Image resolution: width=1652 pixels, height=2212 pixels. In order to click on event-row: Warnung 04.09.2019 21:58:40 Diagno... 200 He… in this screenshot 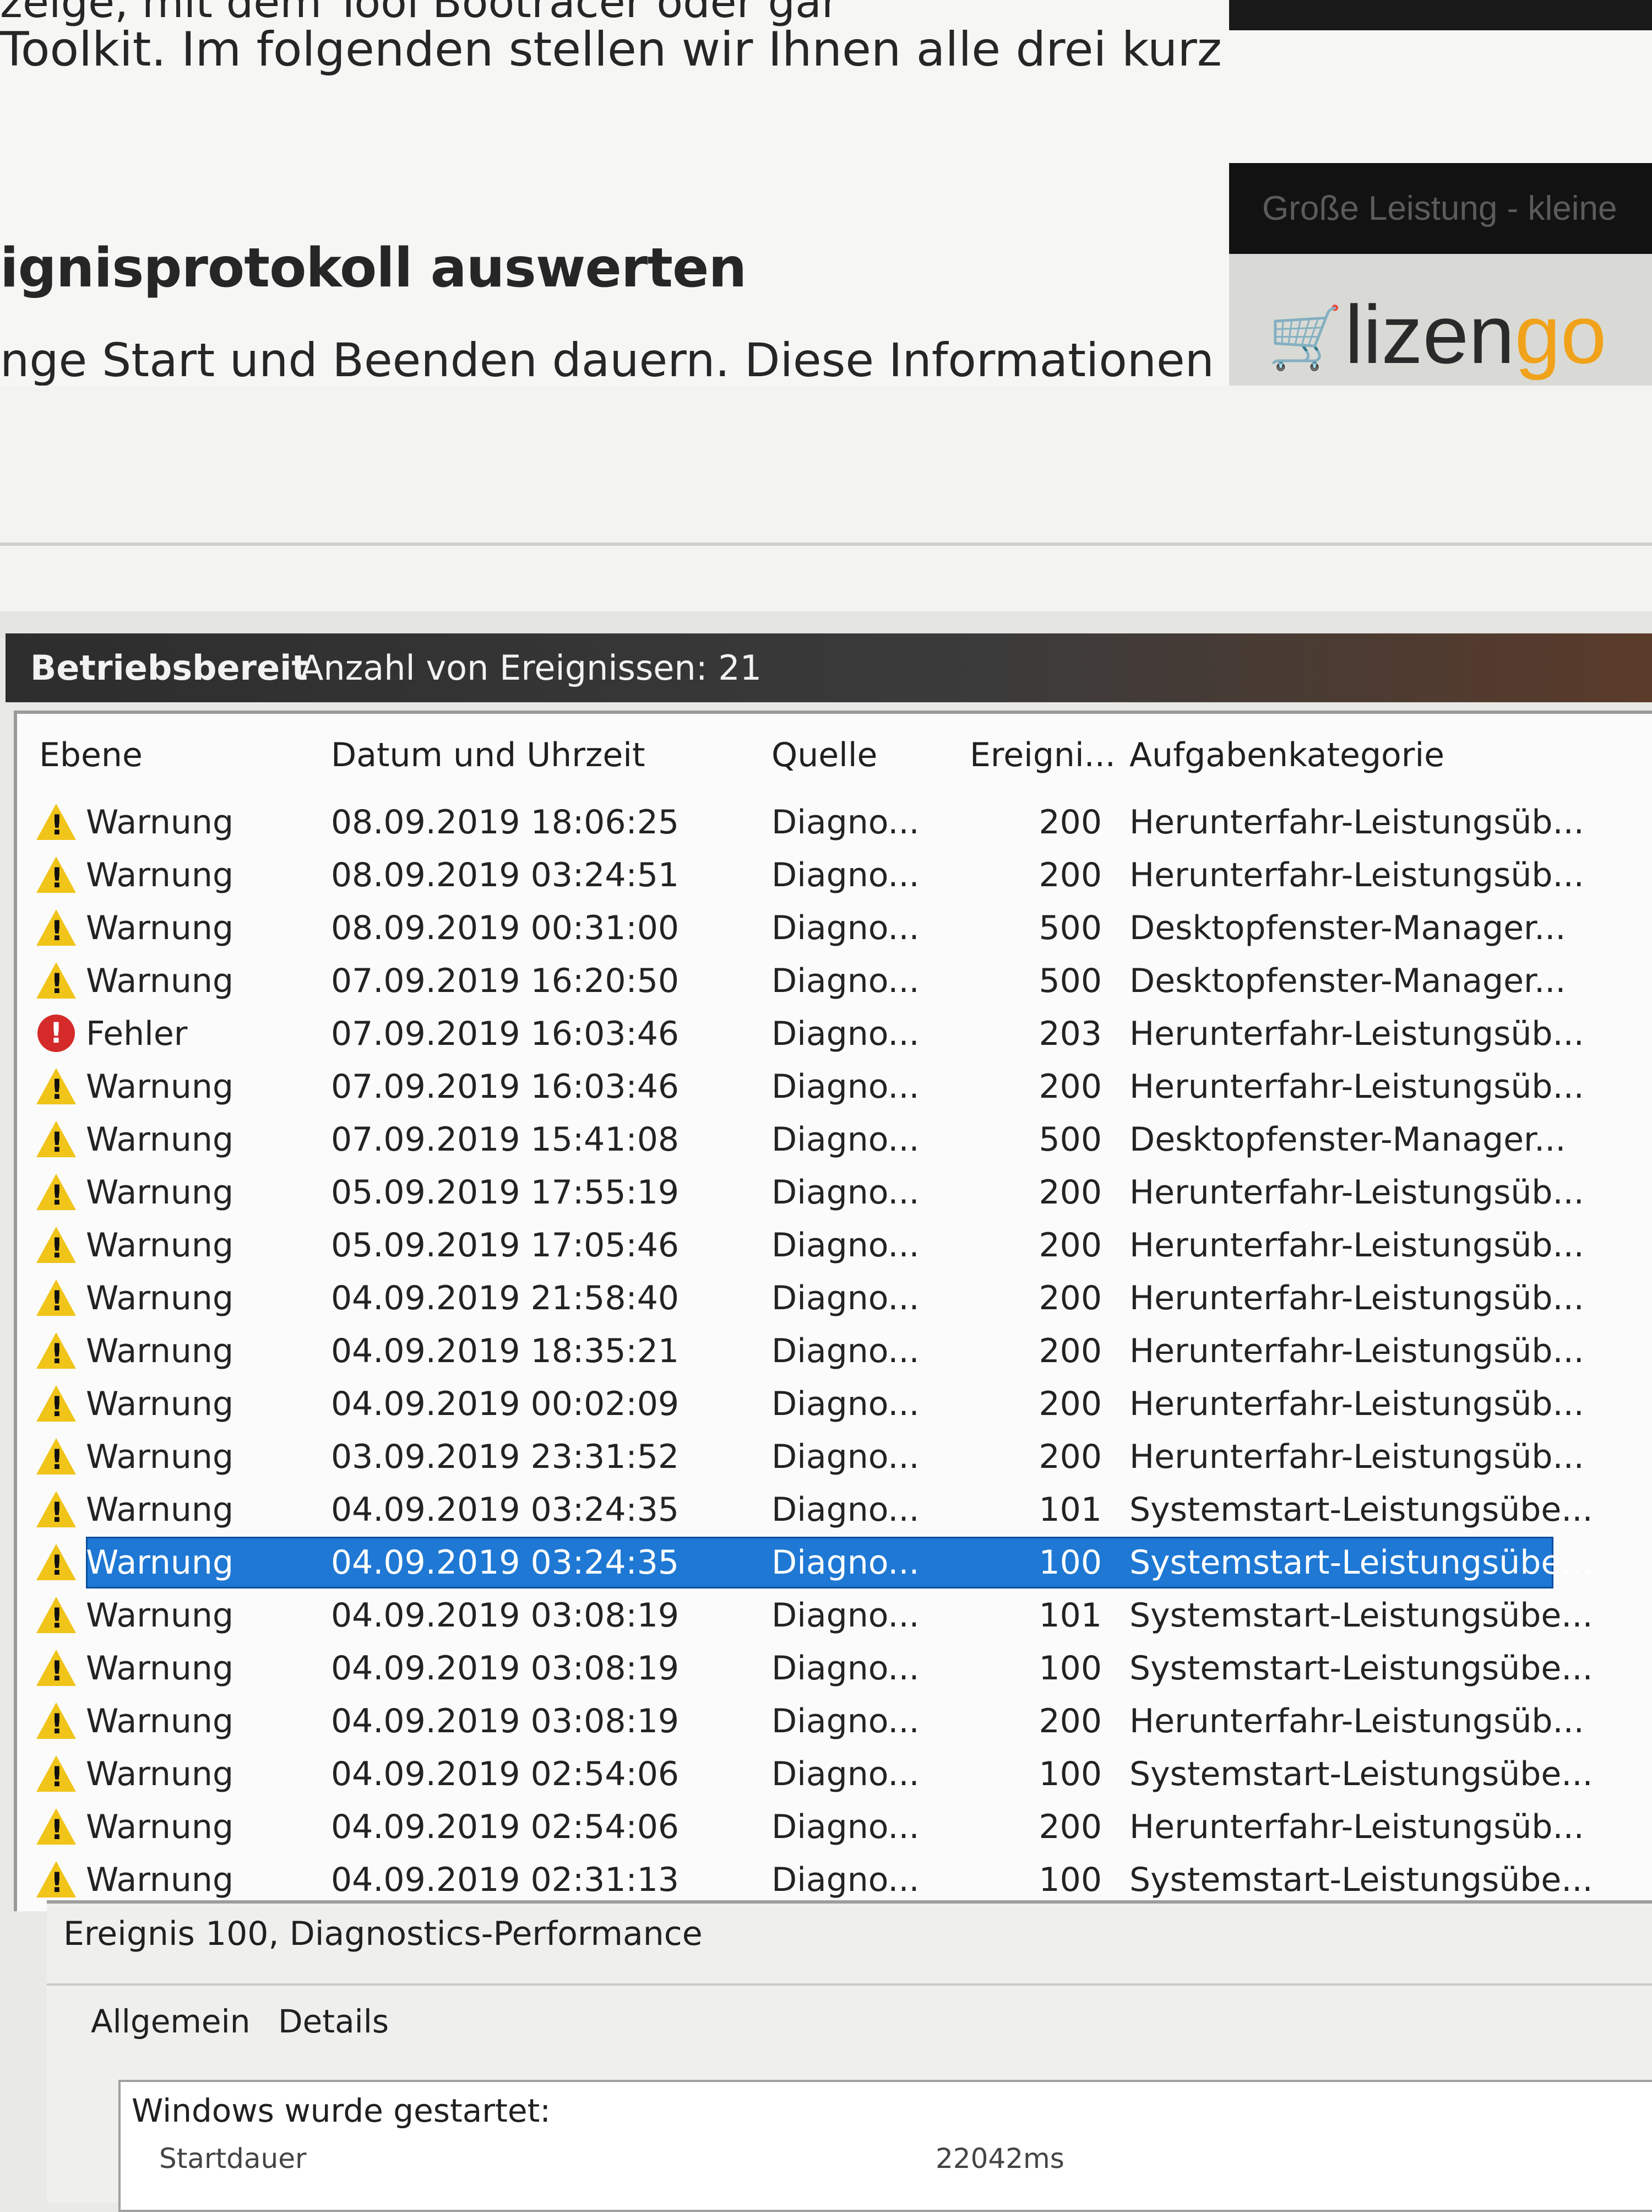, I will do `click(834, 1298)`.